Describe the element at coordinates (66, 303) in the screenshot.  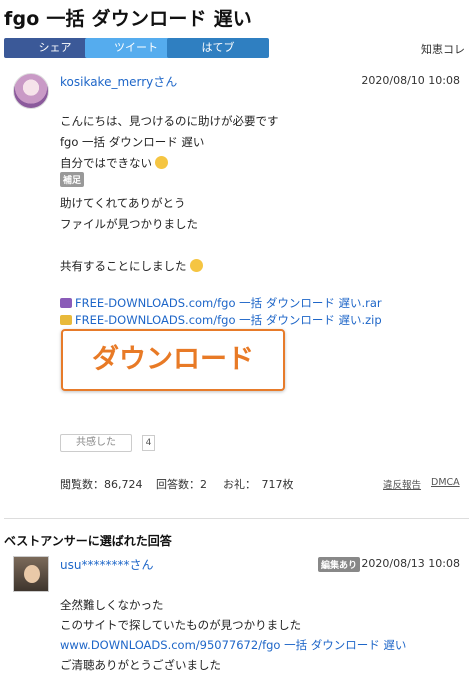
I see `archive-icon` at that location.